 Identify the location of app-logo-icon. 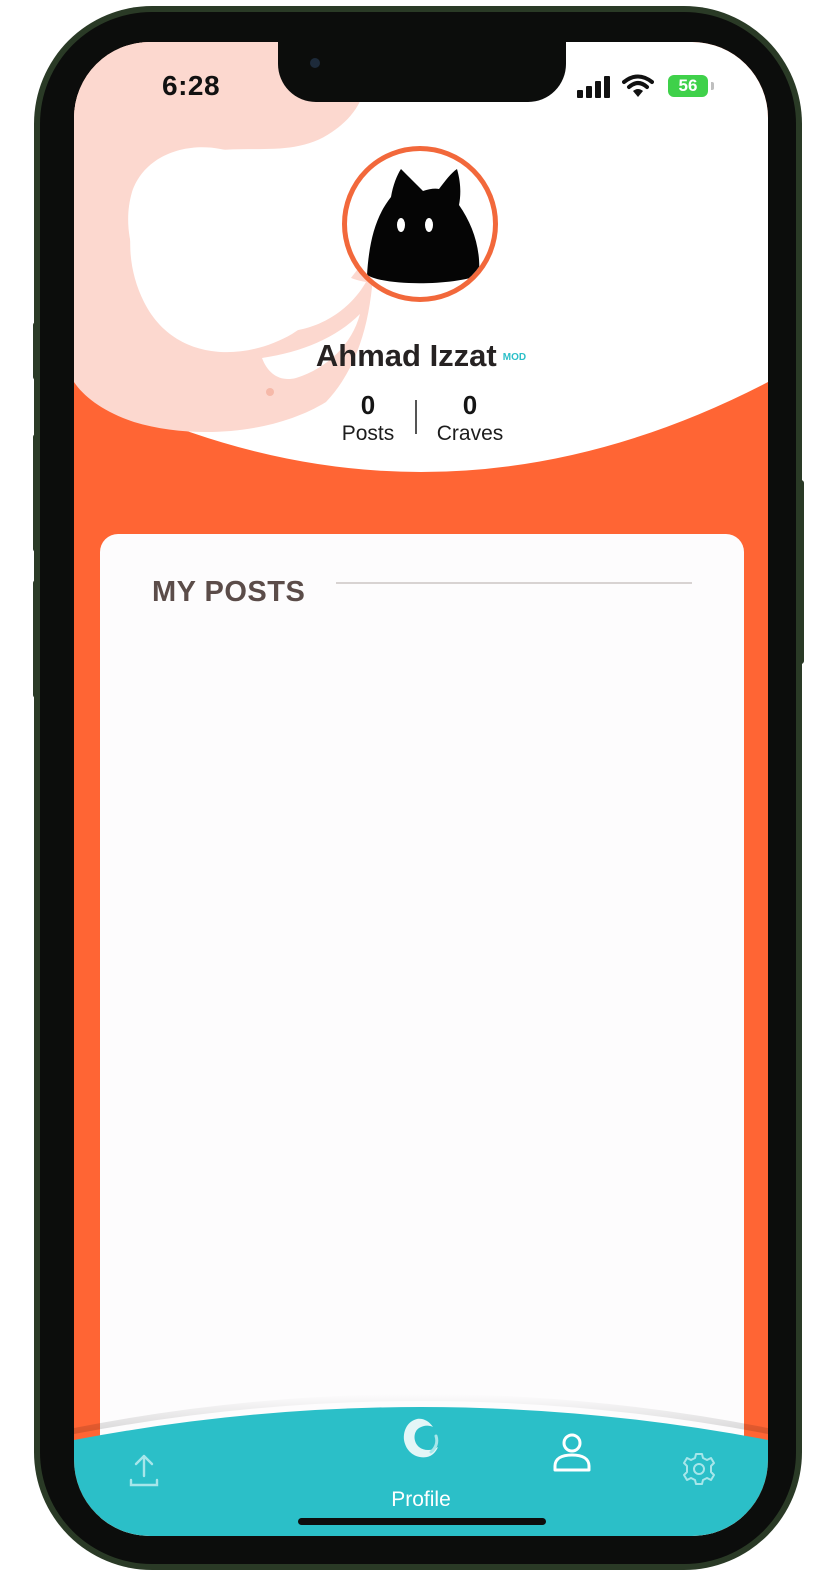
(420, 1439).